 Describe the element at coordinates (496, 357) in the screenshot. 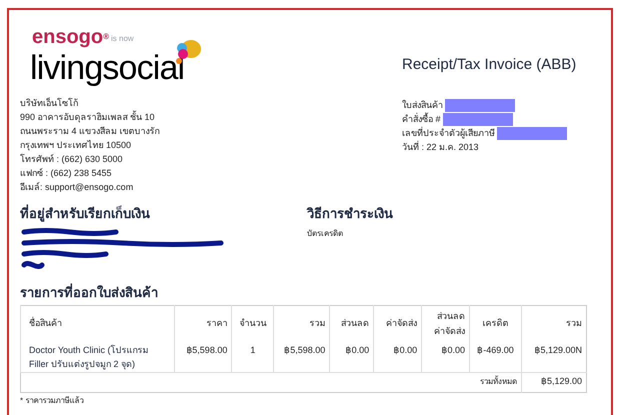

I see `table-cell: ฿-469.00` at that location.